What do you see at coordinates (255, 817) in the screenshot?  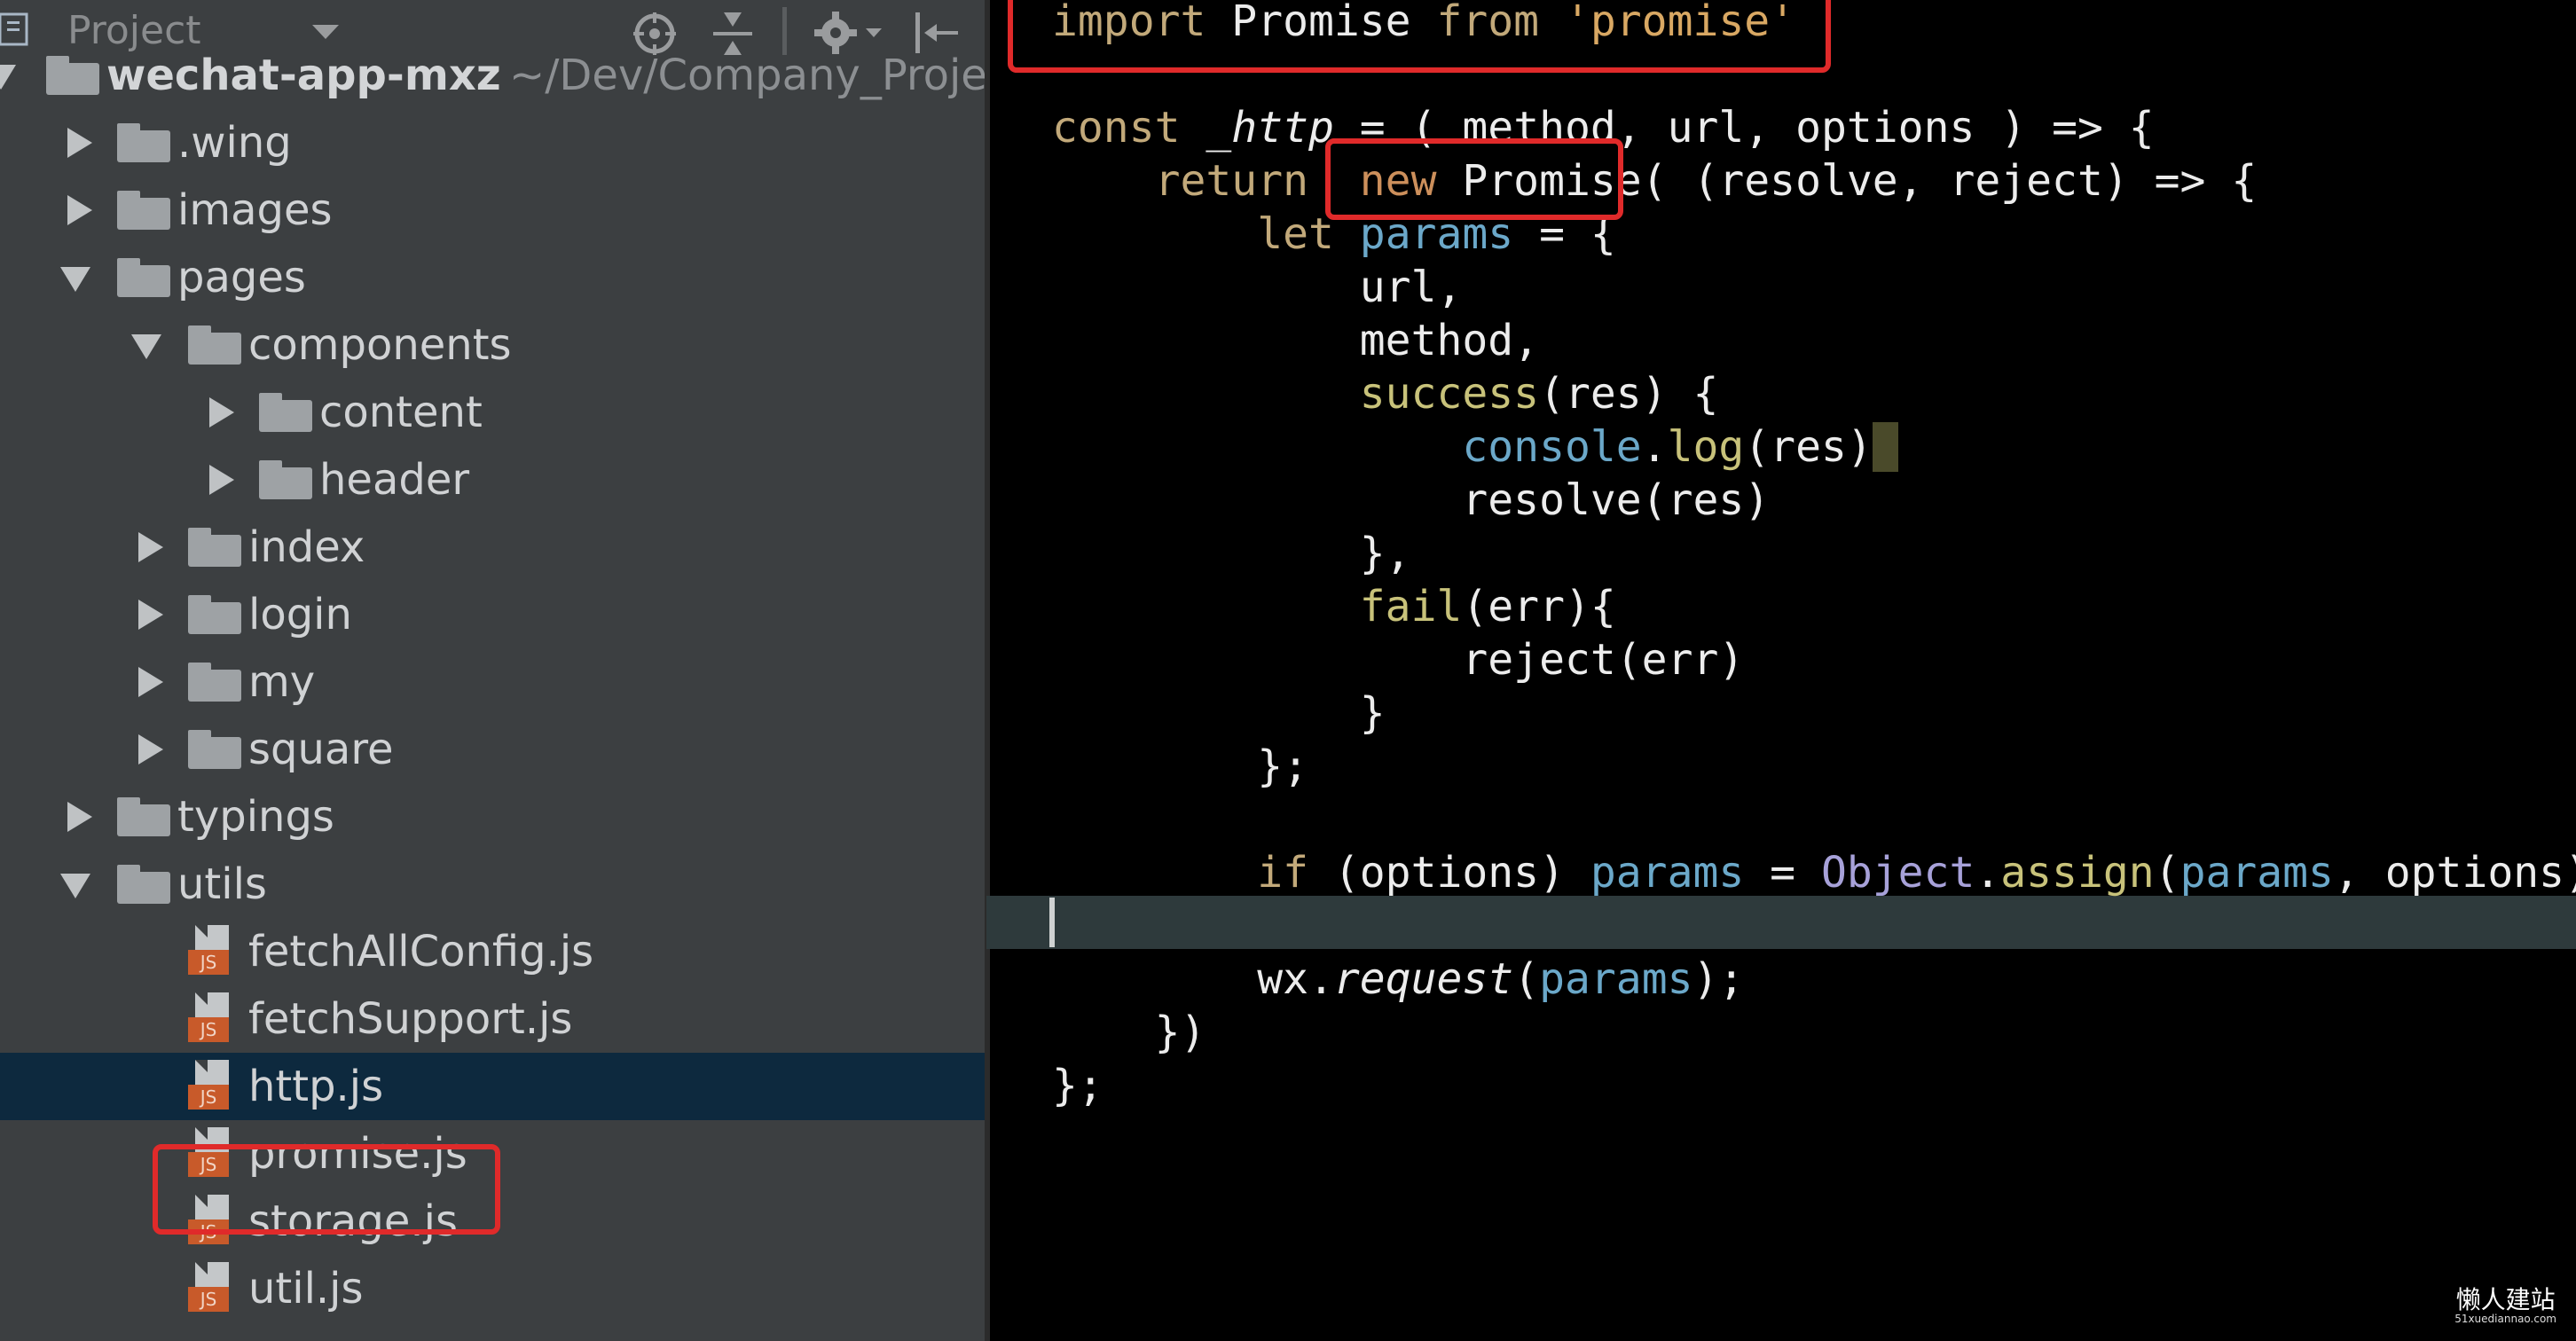 I see `tree-item-label: typings` at bounding box center [255, 817].